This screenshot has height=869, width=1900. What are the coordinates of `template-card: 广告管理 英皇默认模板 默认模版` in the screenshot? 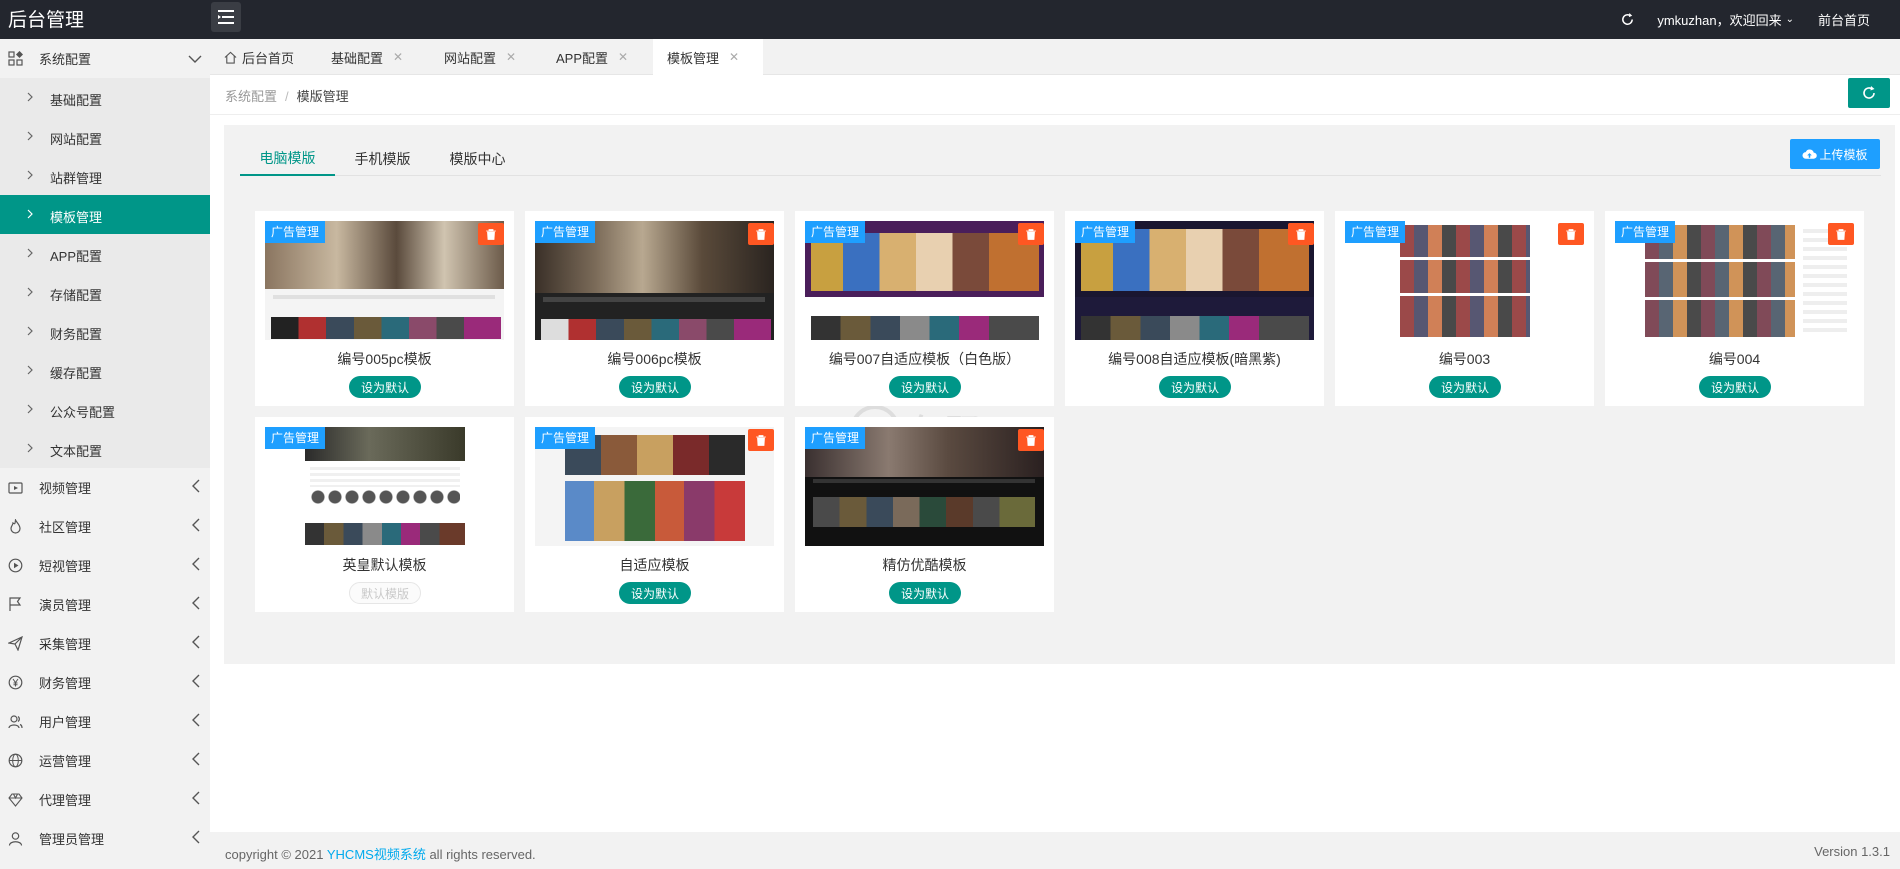 It's located at (384, 514).